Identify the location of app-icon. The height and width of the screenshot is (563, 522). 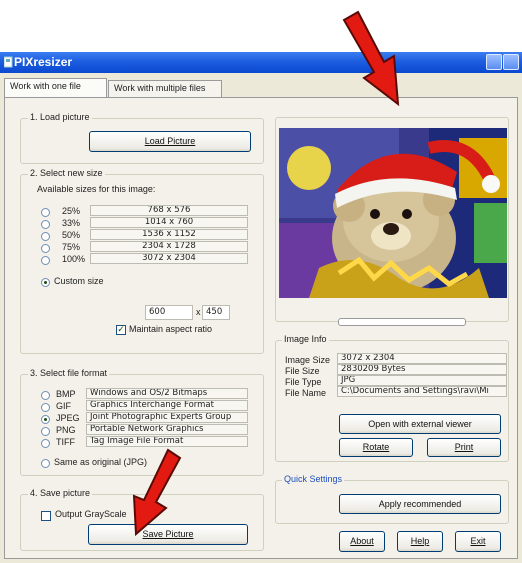
(8, 62).